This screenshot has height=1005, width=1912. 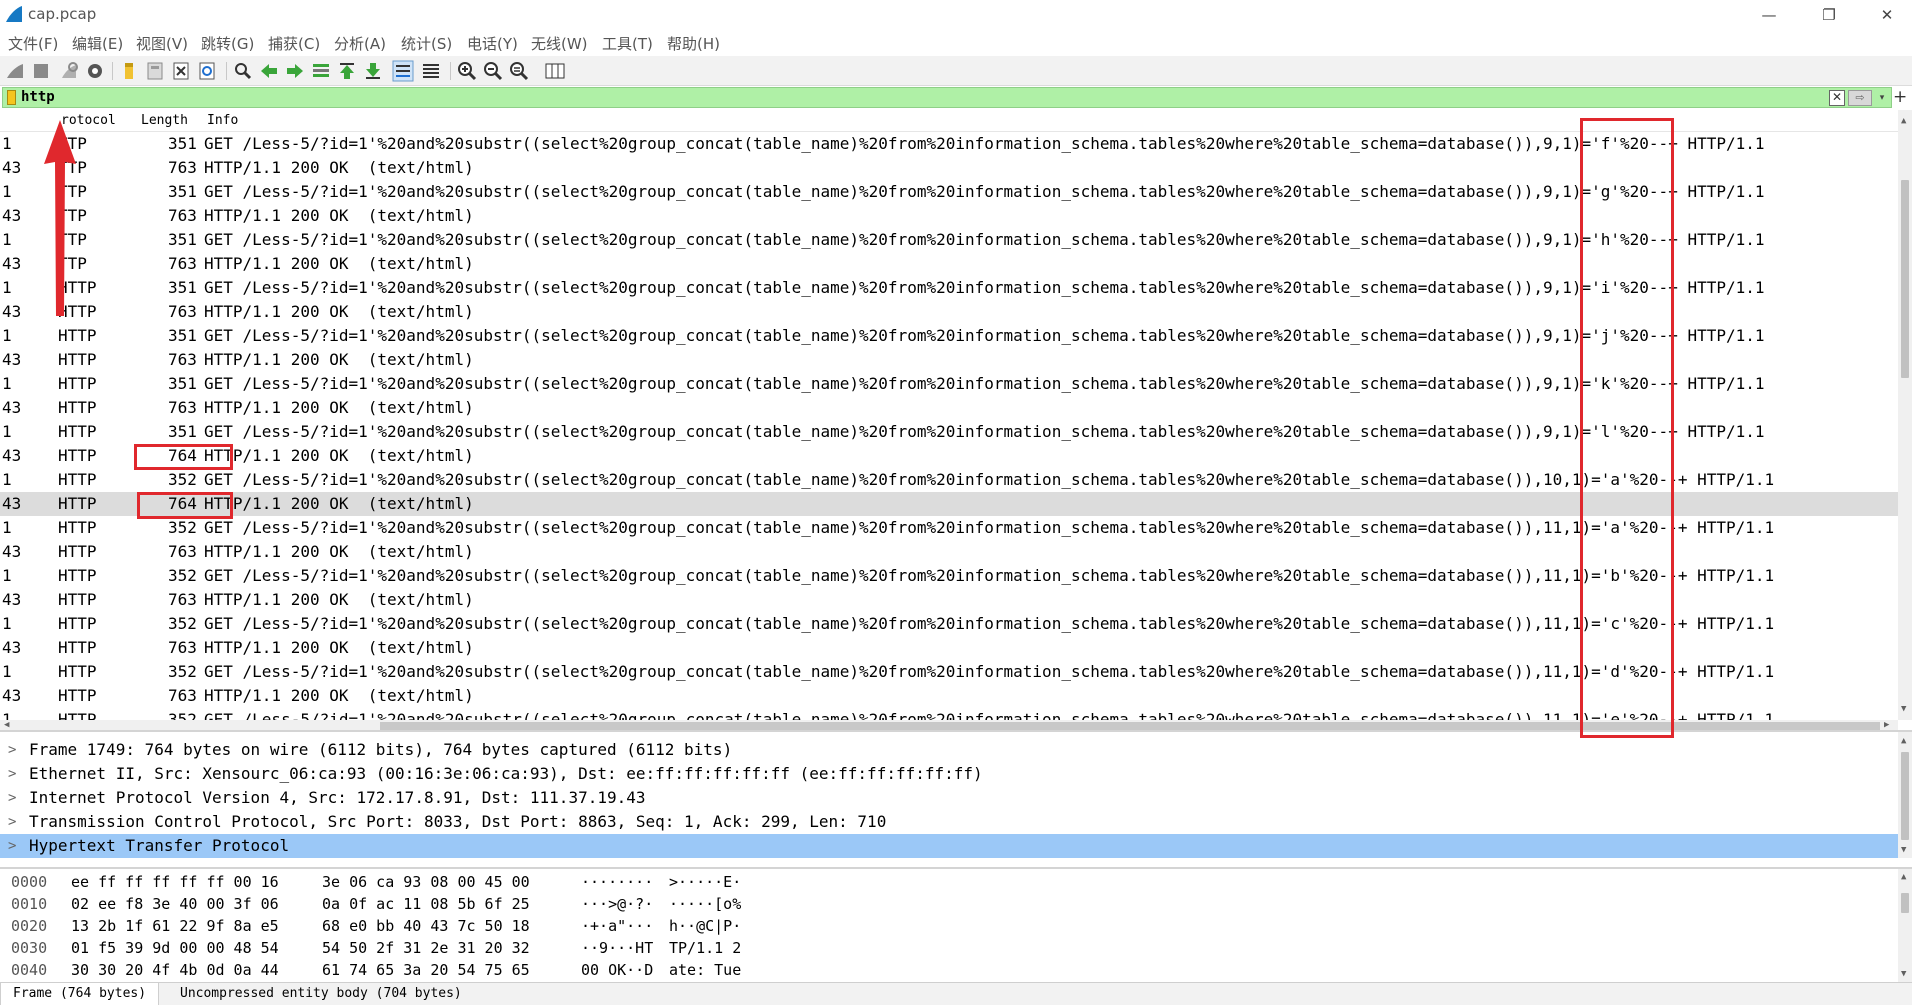 I want to click on clear-filter-icon: ✕, so click(x=1837, y=98).